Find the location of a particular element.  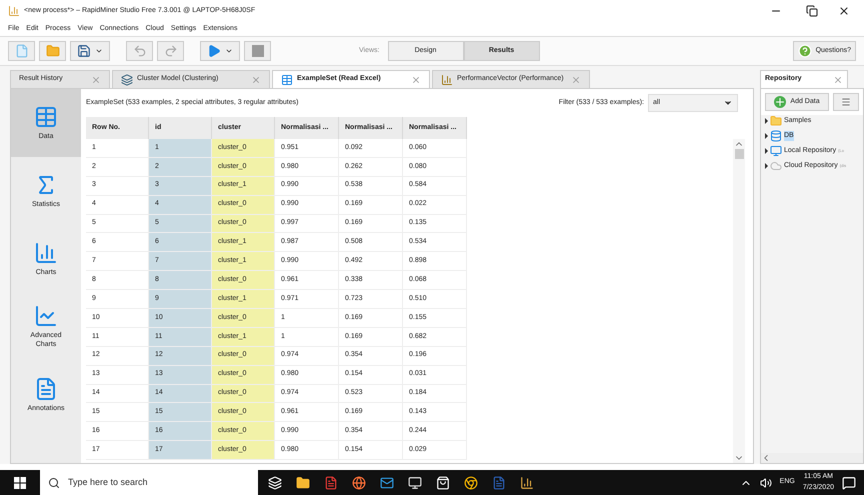

run-button is located at coordinates (220, 51).